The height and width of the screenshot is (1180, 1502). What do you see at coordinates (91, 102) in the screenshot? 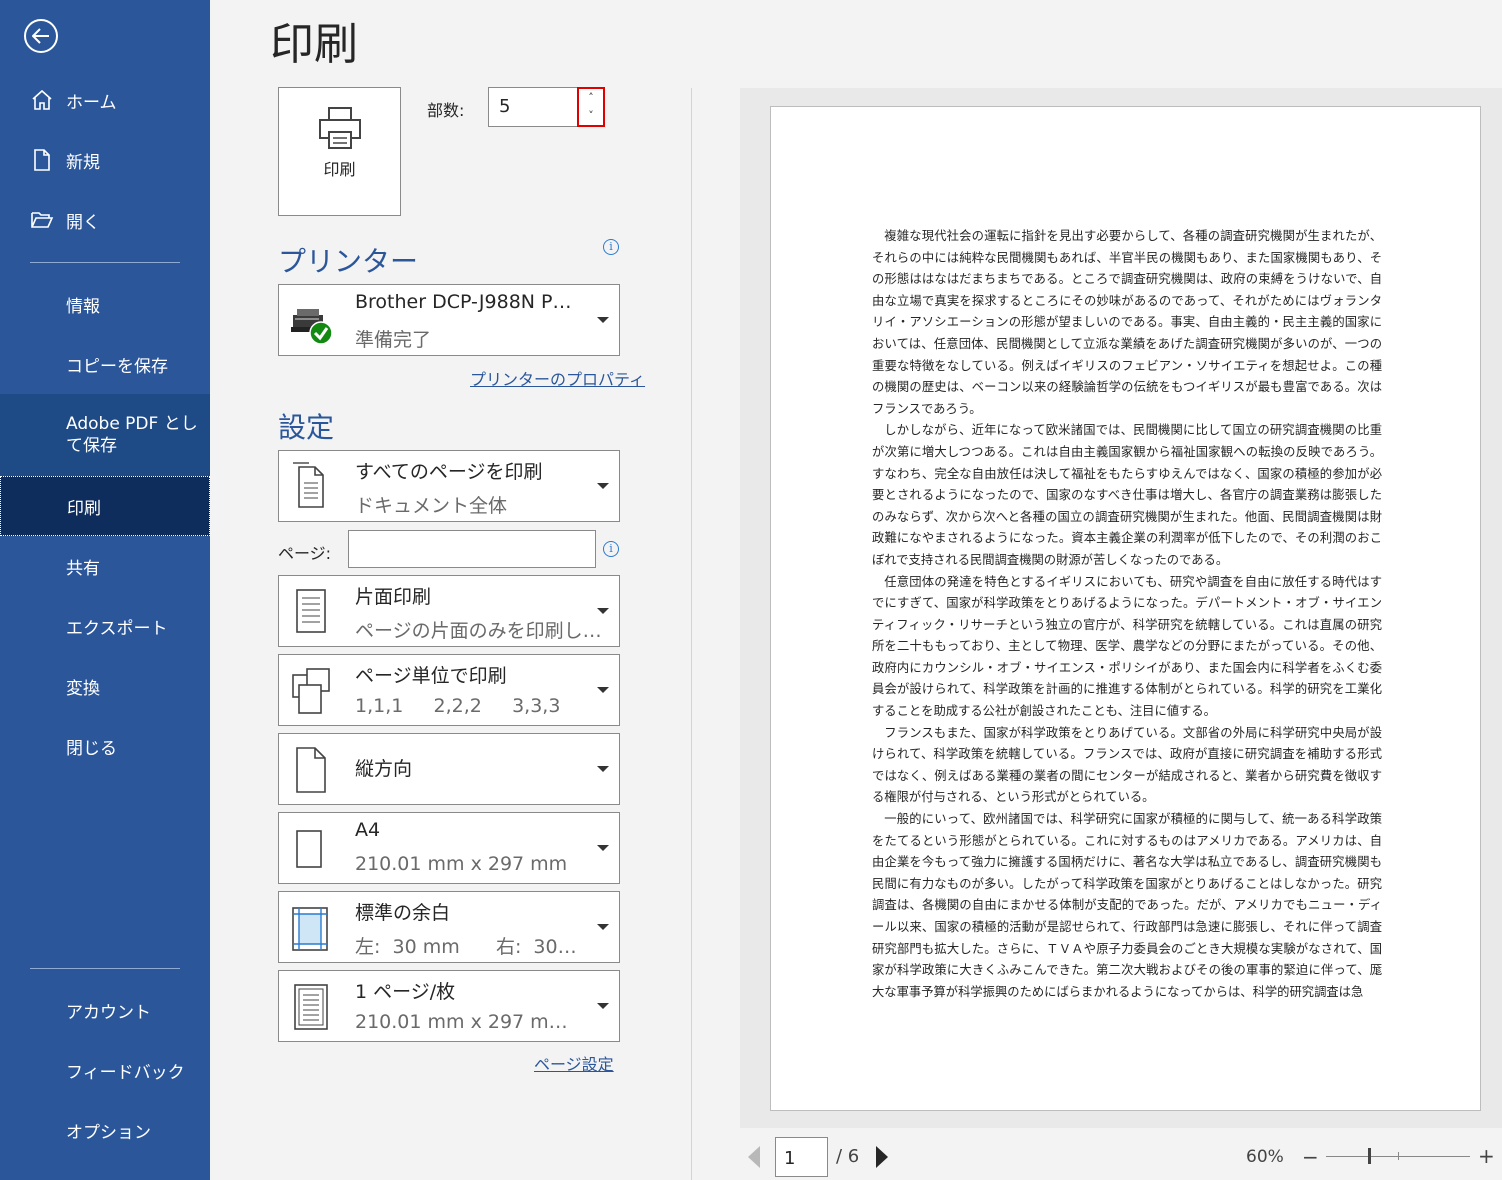
I see `sidebar-item-label: ホーム` at bounding box center [91, 102].